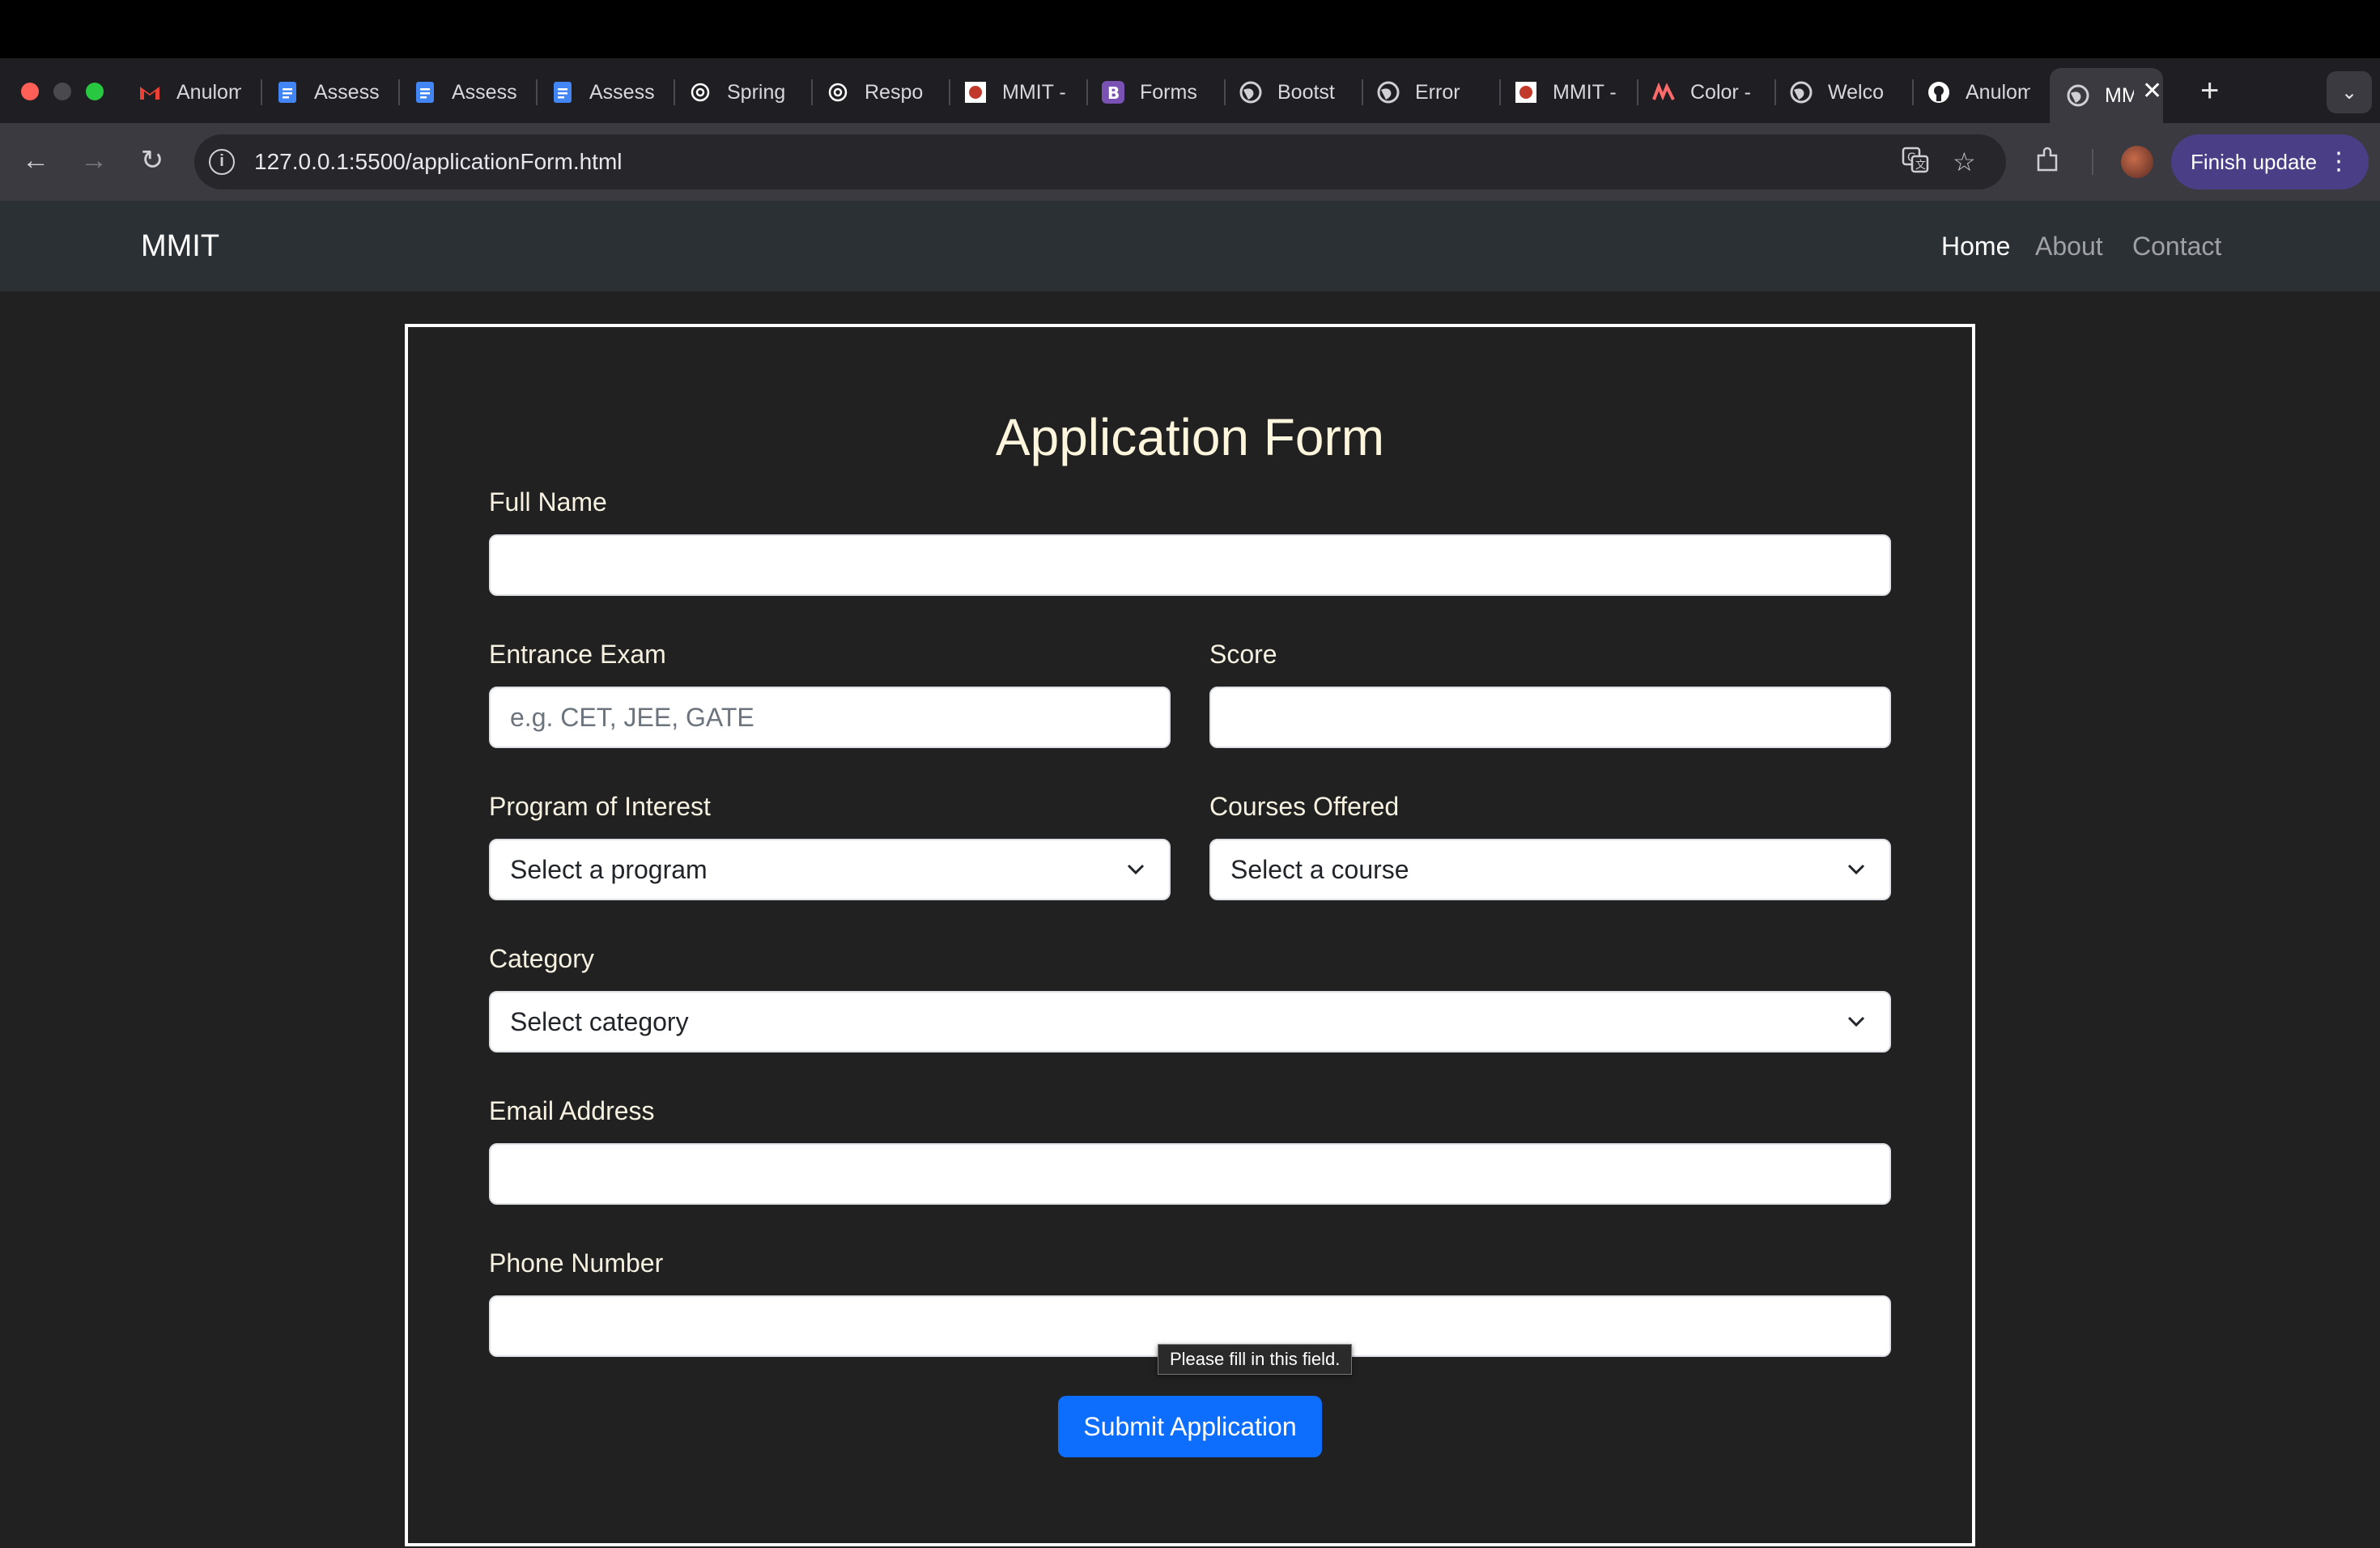  I want to click on tab-title: Anulom, so click(208, 92).